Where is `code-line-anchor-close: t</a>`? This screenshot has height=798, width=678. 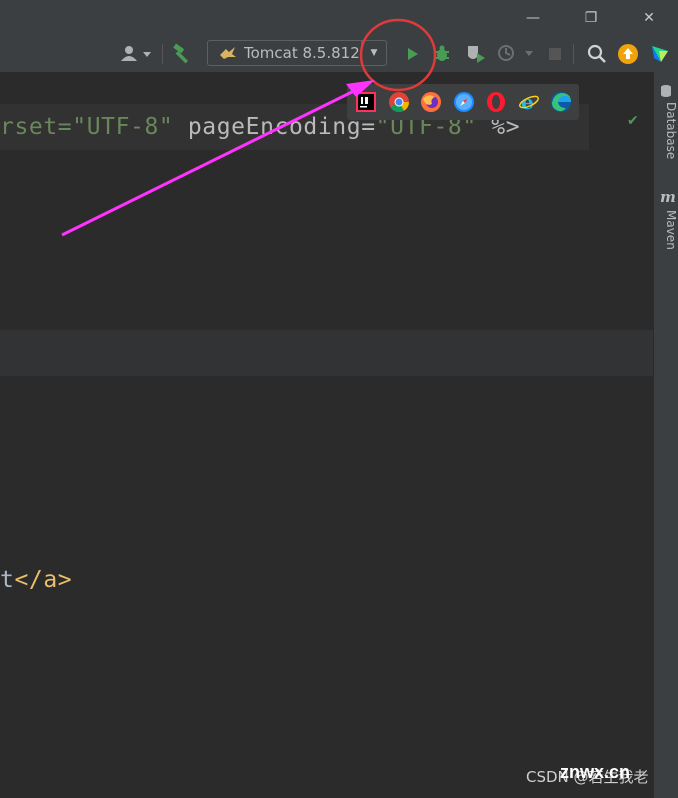 code-line-anchor-close: t</a> is located at coordinates (36, 580).